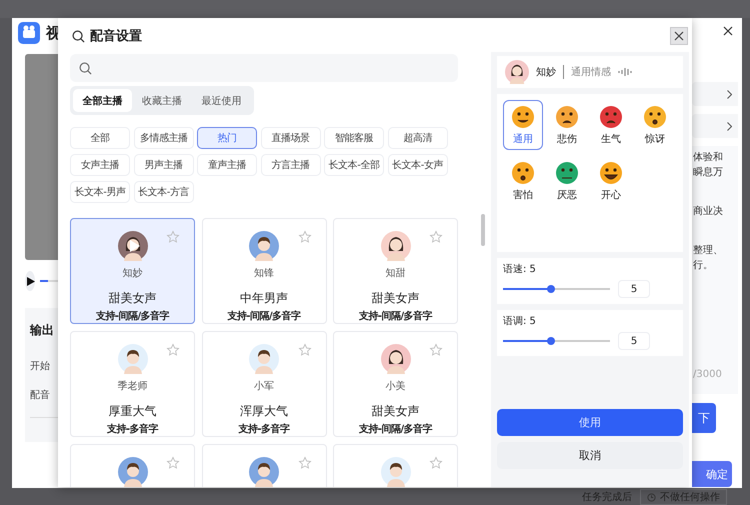 This screenshot has height=505, width=750. I want to click on filter-chip: 长文本-女声, so click(418, 165).